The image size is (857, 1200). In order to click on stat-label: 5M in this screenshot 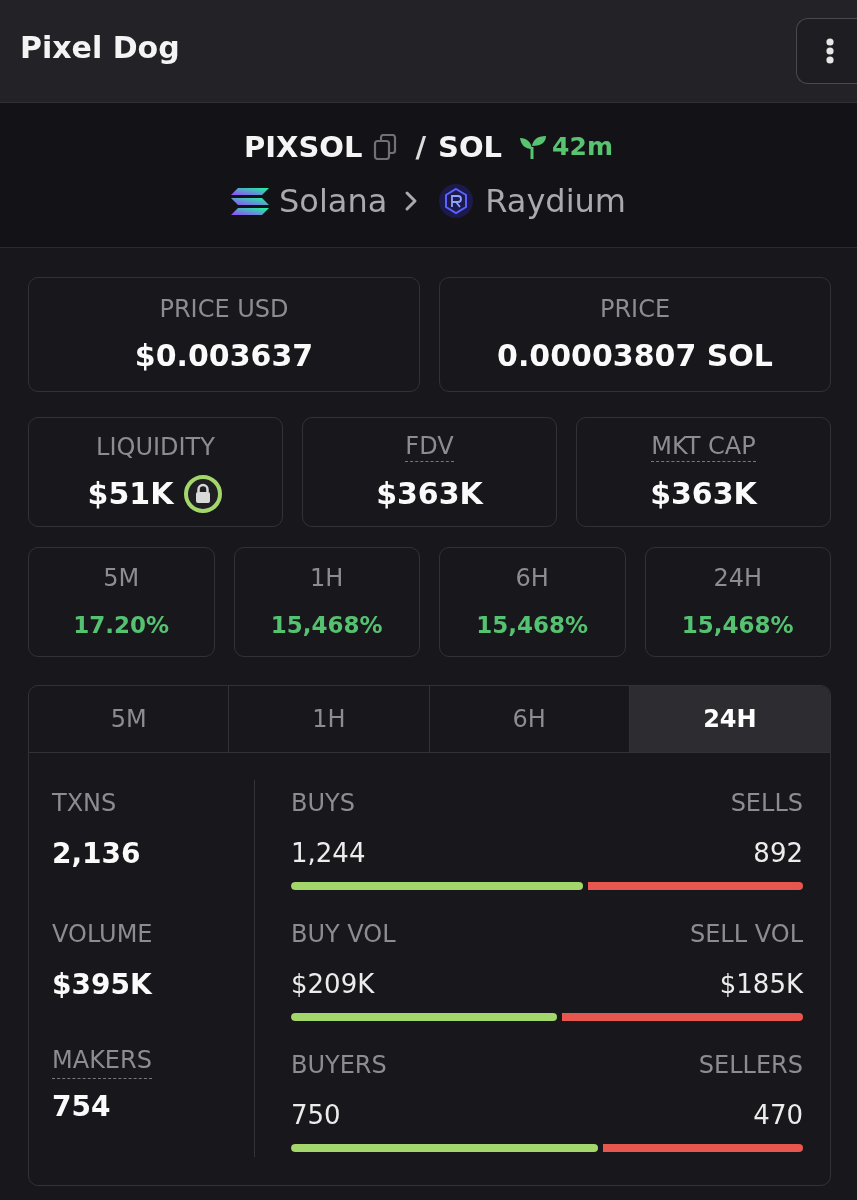, I will do `click(121, 578)`.